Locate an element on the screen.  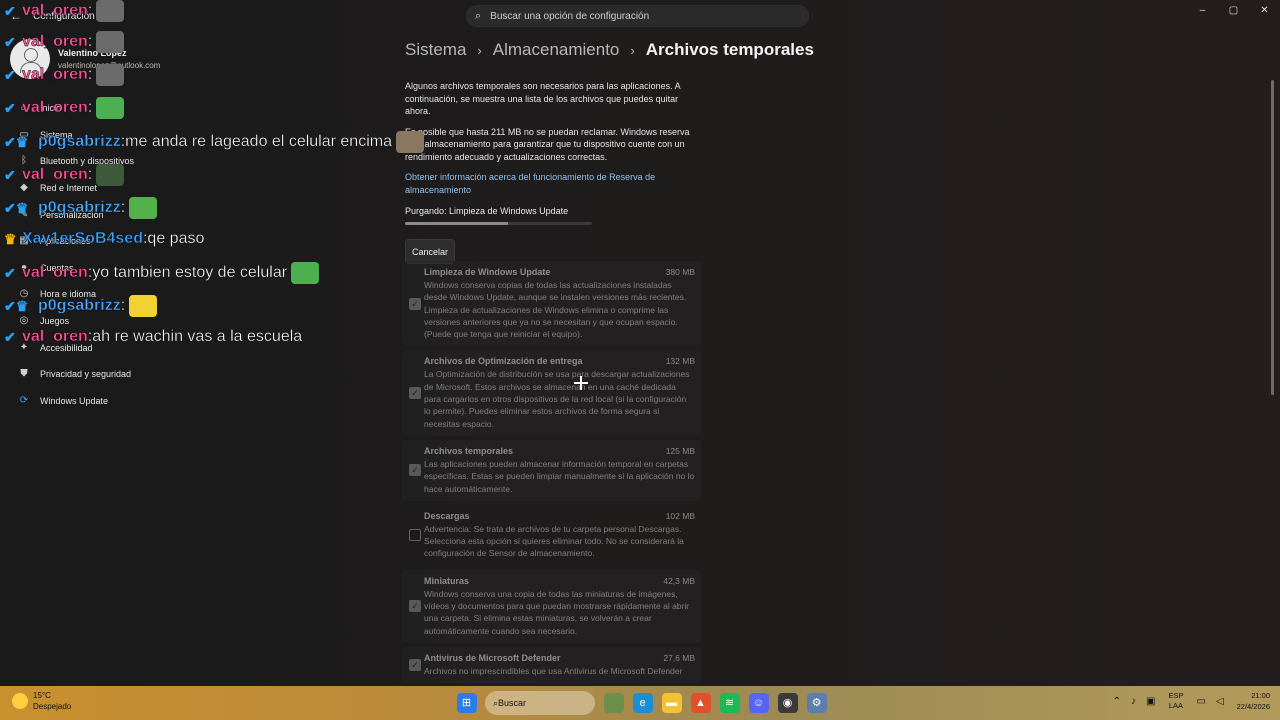
chat-message: ✔ val_oren: ah re wachin vas a la escuela is located at coordinates (153, 337).